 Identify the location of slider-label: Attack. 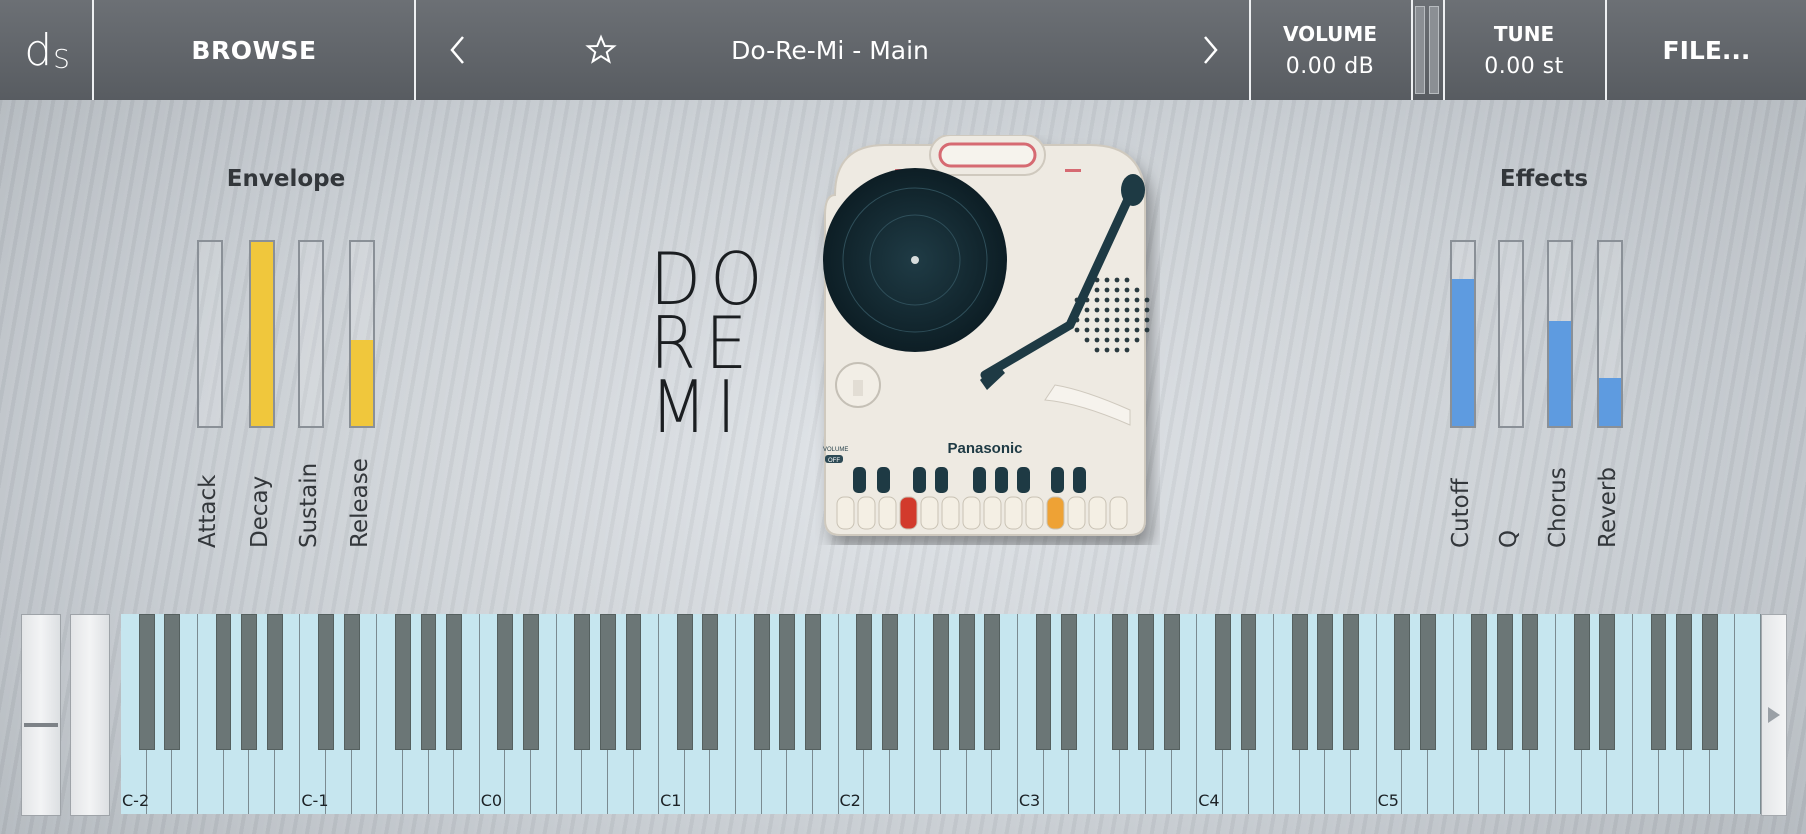
(210, 483).